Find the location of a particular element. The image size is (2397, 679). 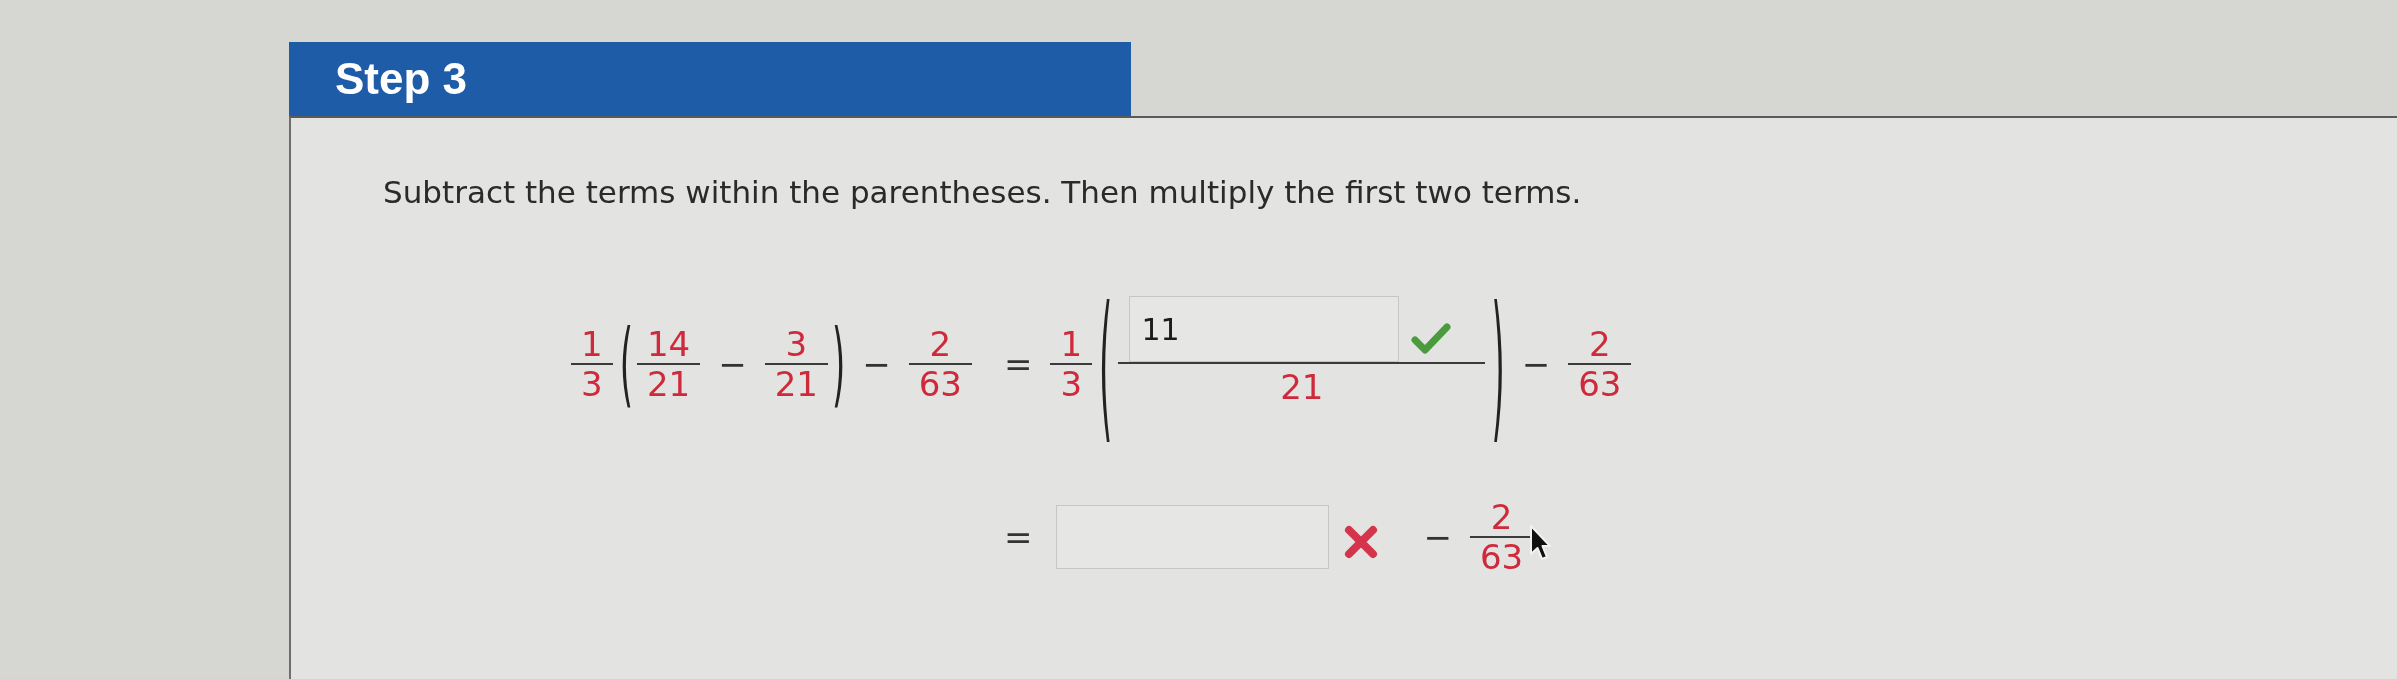

instruction-text: Subtract the terms within the parentheses. Then multiply the first two terms. is located at coordinates (982, 192).